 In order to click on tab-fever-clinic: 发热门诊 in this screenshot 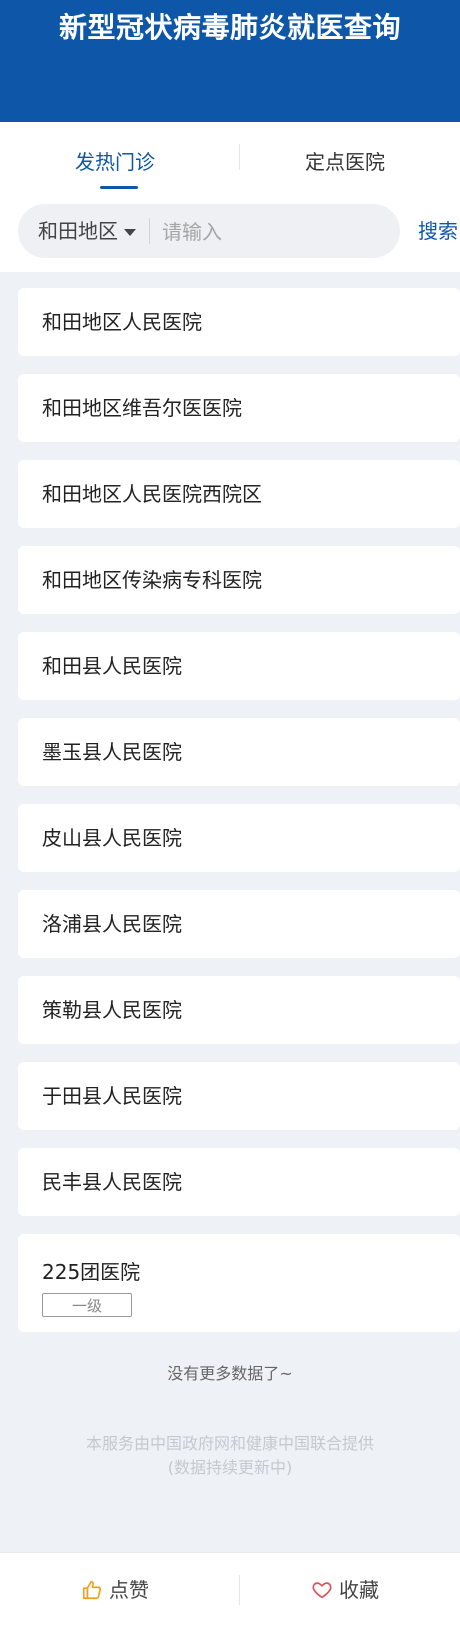, I will do `click(115, 160)`.